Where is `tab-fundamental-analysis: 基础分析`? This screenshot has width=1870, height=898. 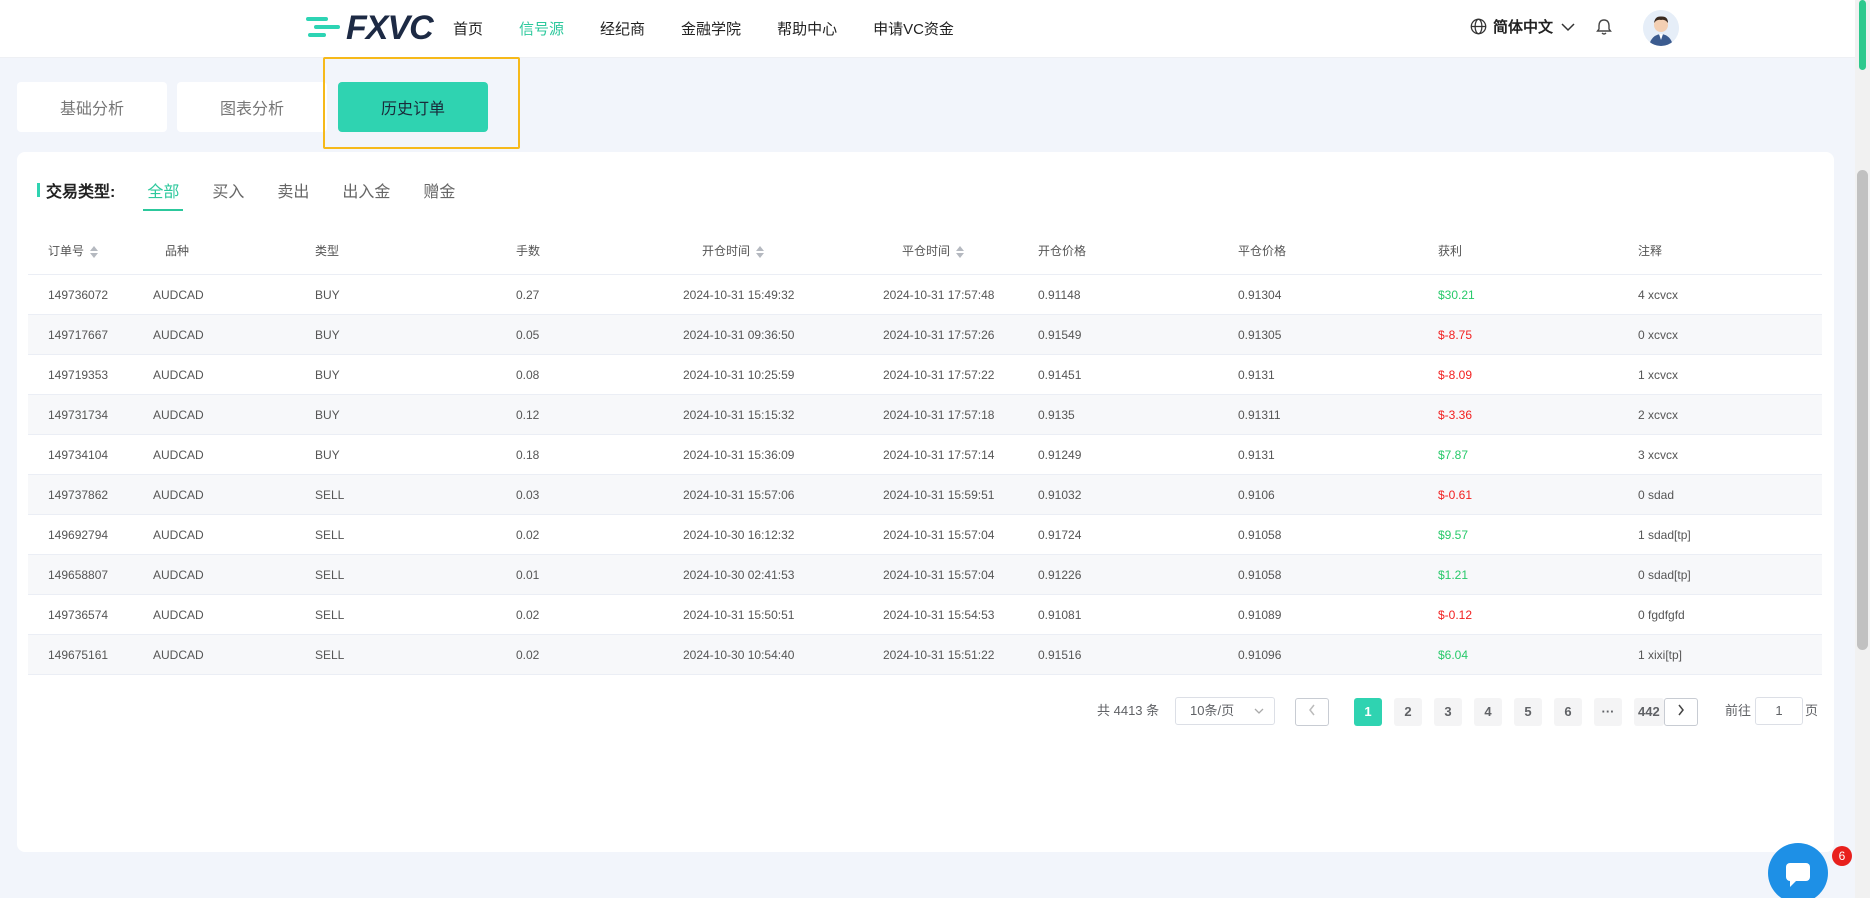
tab-fundamental-analysis: 基础分析 is located at coordinates (92, 107).